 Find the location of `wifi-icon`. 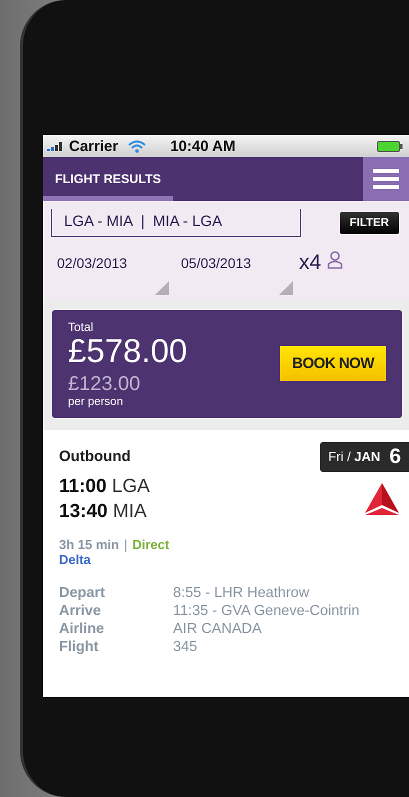

wifi-icon is located at coordinates (137, 146).